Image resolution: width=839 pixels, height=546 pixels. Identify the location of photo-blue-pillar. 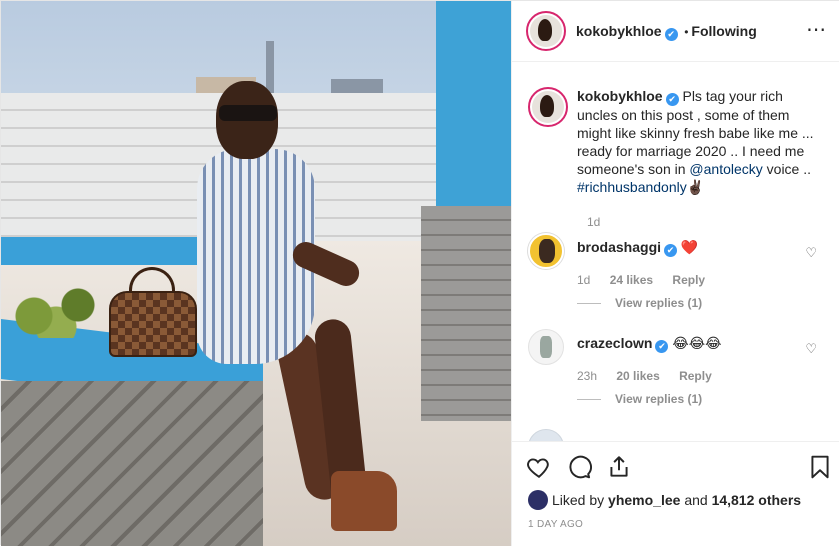
(473, 103).